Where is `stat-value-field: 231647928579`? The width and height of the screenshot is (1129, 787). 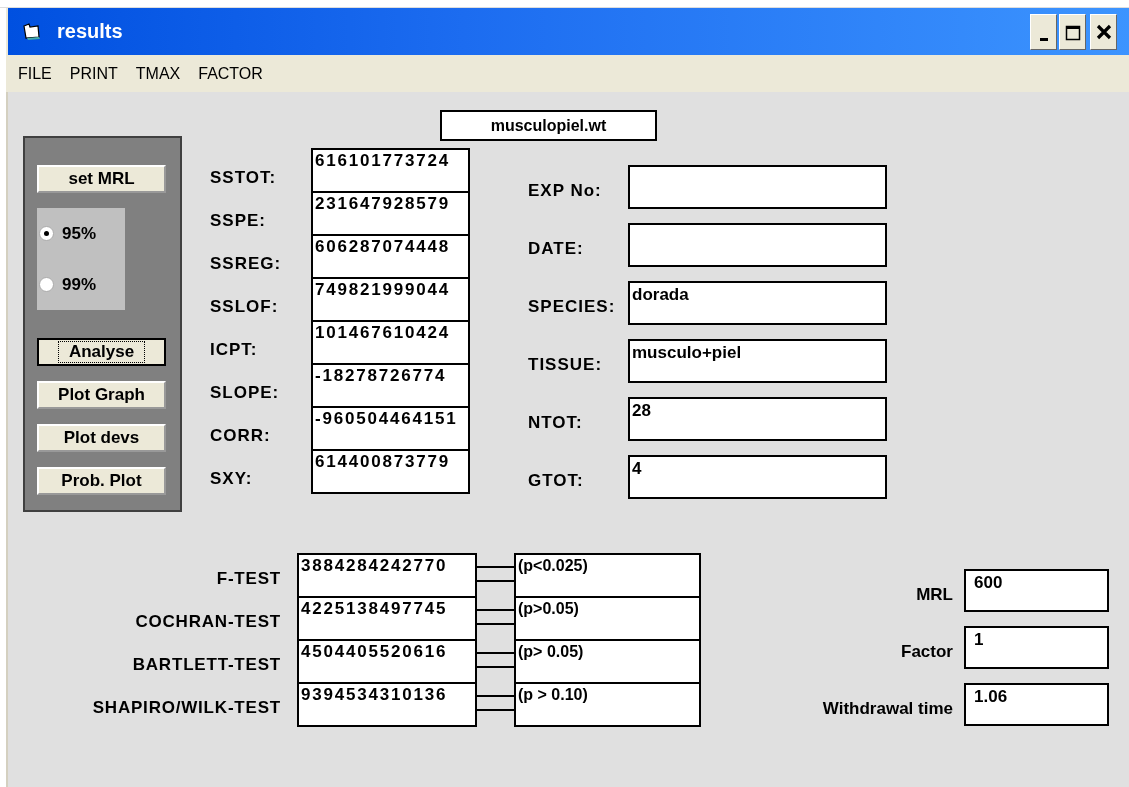
stat-value-field: 231647928579 is located at coordinates (390, 213).